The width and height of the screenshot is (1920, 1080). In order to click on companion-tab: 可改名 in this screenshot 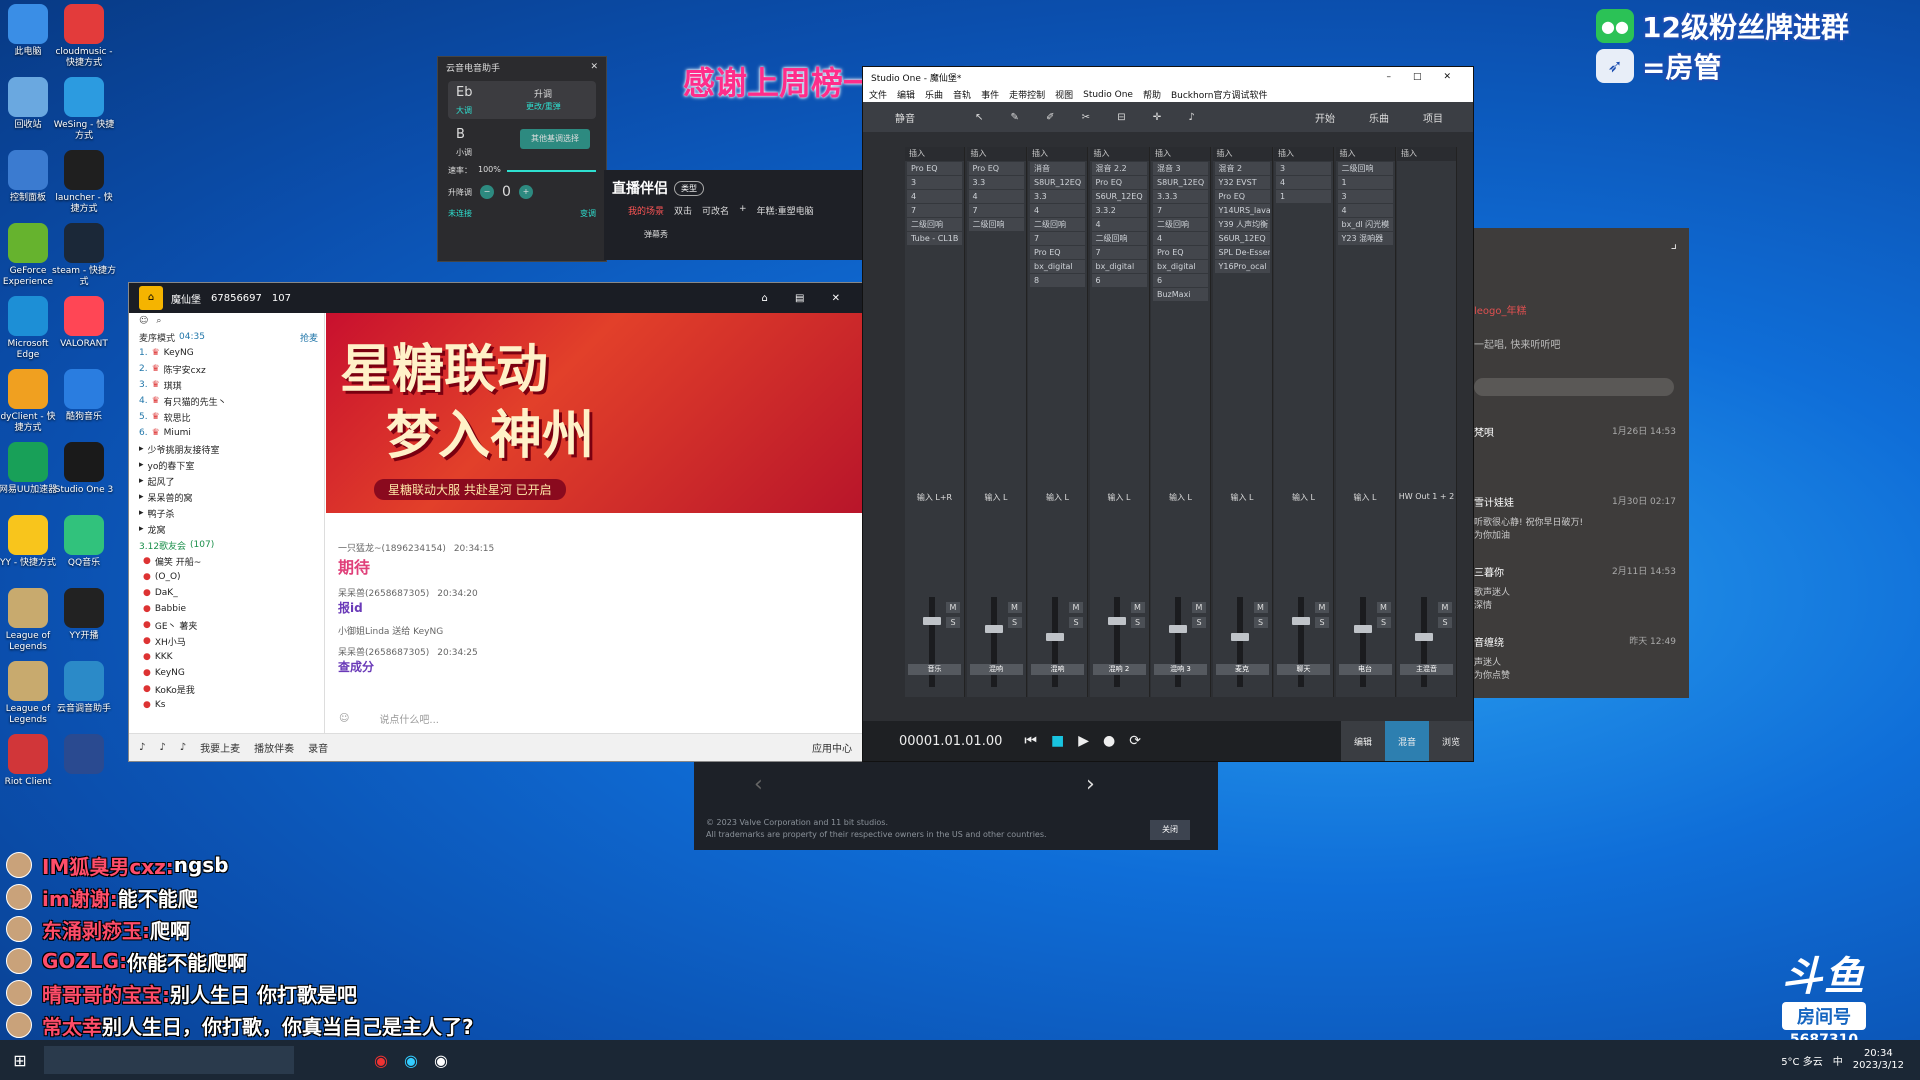, I will do `click(715, 210)`.